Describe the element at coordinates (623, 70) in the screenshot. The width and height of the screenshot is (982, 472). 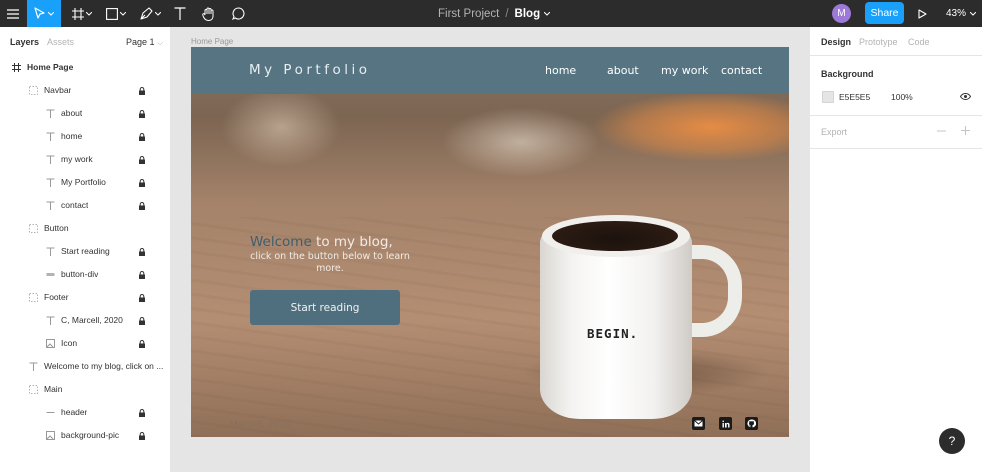
I see `nav-link-about: about` at that location.